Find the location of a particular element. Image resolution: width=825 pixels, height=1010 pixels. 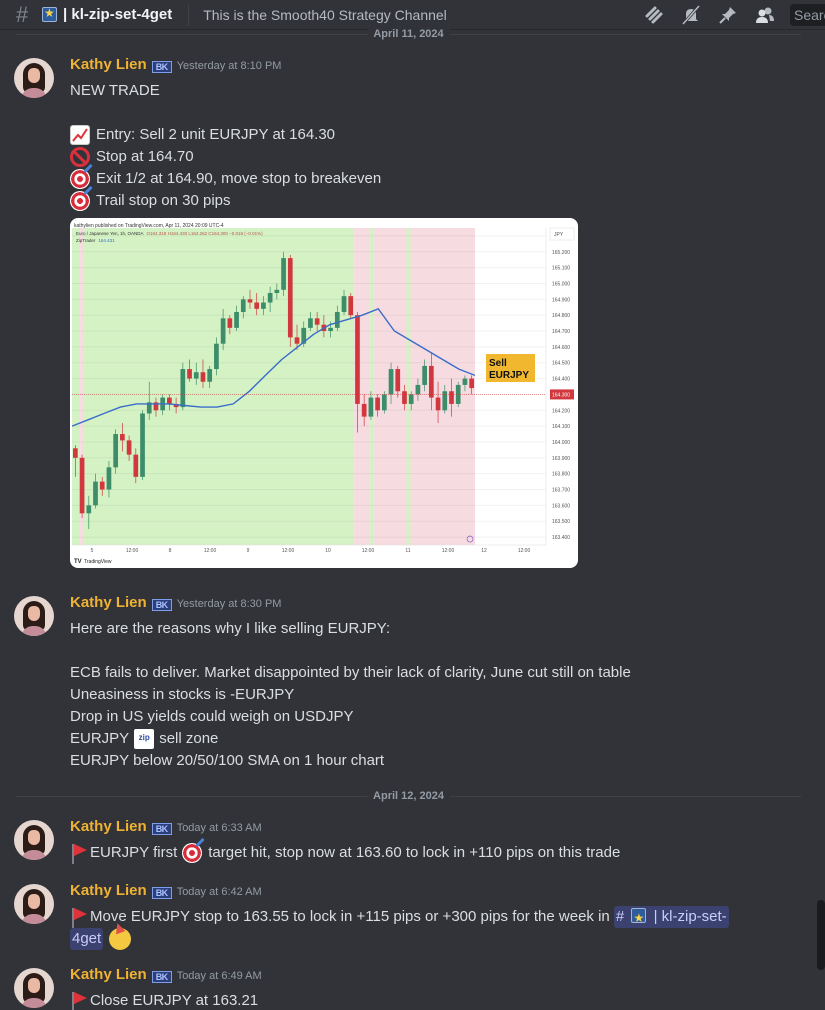

members-icon is located at coordinates (765, 15).